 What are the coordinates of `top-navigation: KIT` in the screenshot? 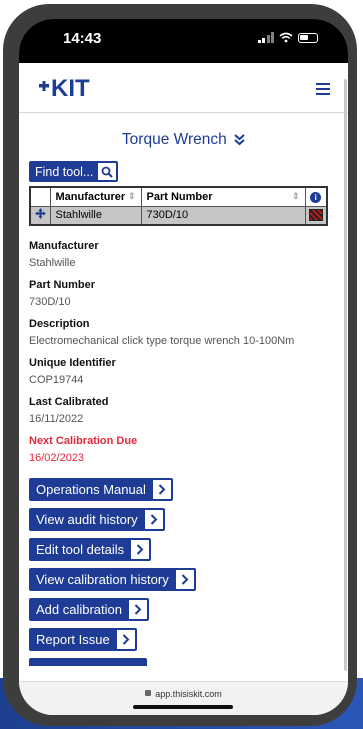 It's located at (183, 88).